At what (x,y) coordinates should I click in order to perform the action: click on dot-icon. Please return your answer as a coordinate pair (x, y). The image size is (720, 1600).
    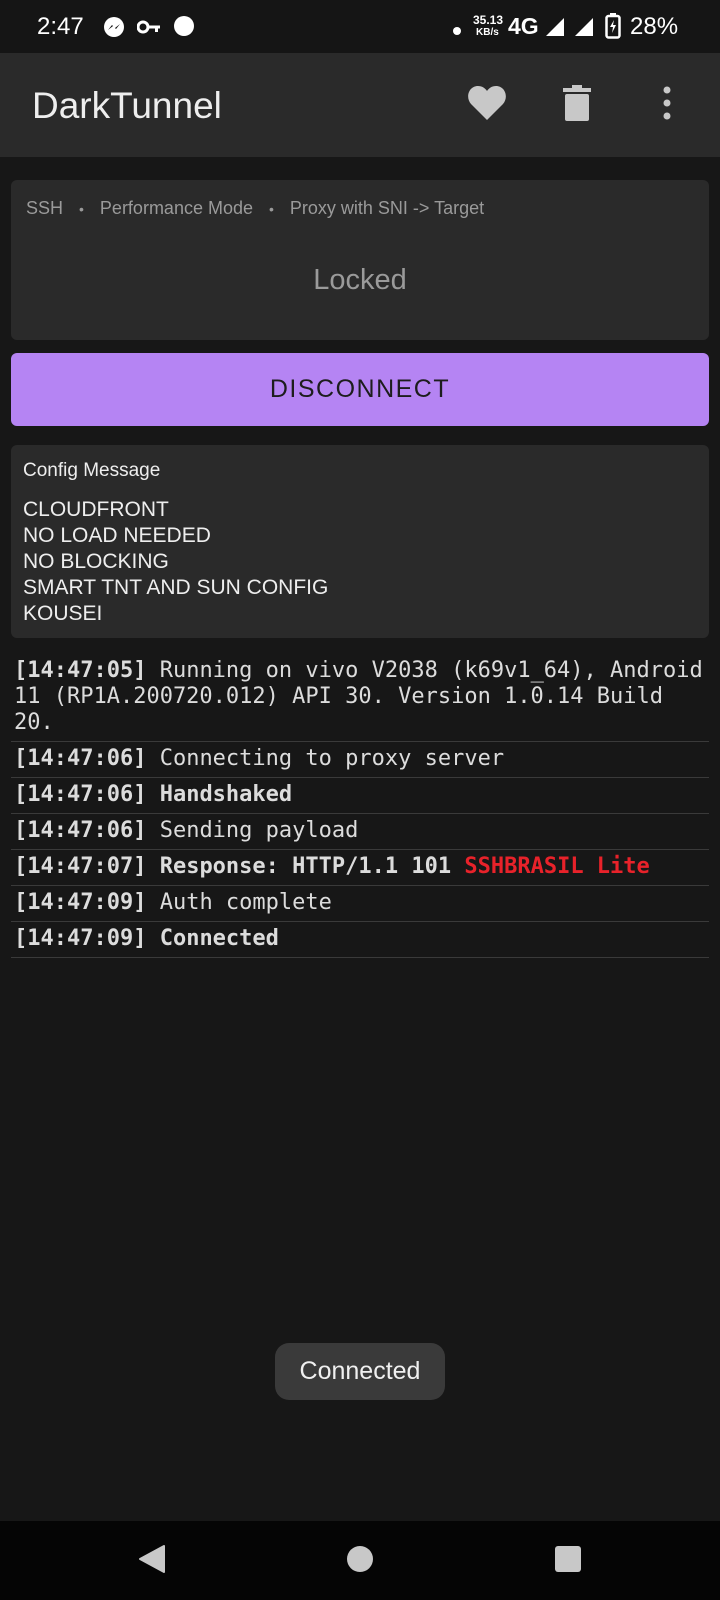
    Looking at the image, I should click on (184, 28).